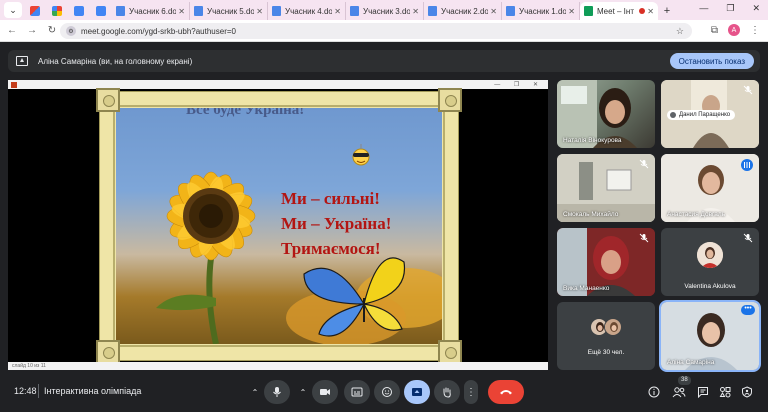  Describe the element at coordinates (52, 30) in the screenshot. I see `reload-icon: ↻` at that location.